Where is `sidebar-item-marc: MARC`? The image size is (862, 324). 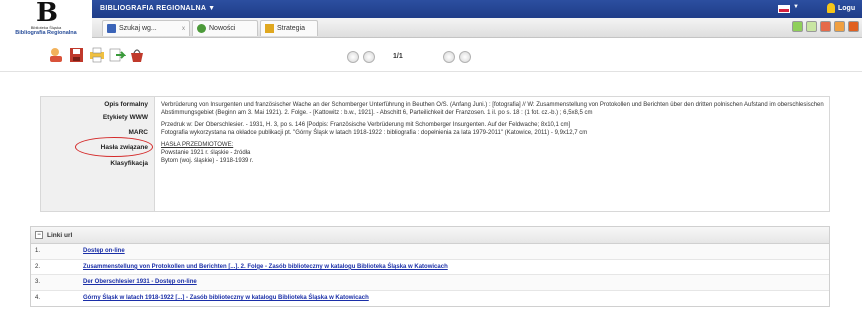
sidebar-item-marc: MARC is located at coordinates (139, 132).